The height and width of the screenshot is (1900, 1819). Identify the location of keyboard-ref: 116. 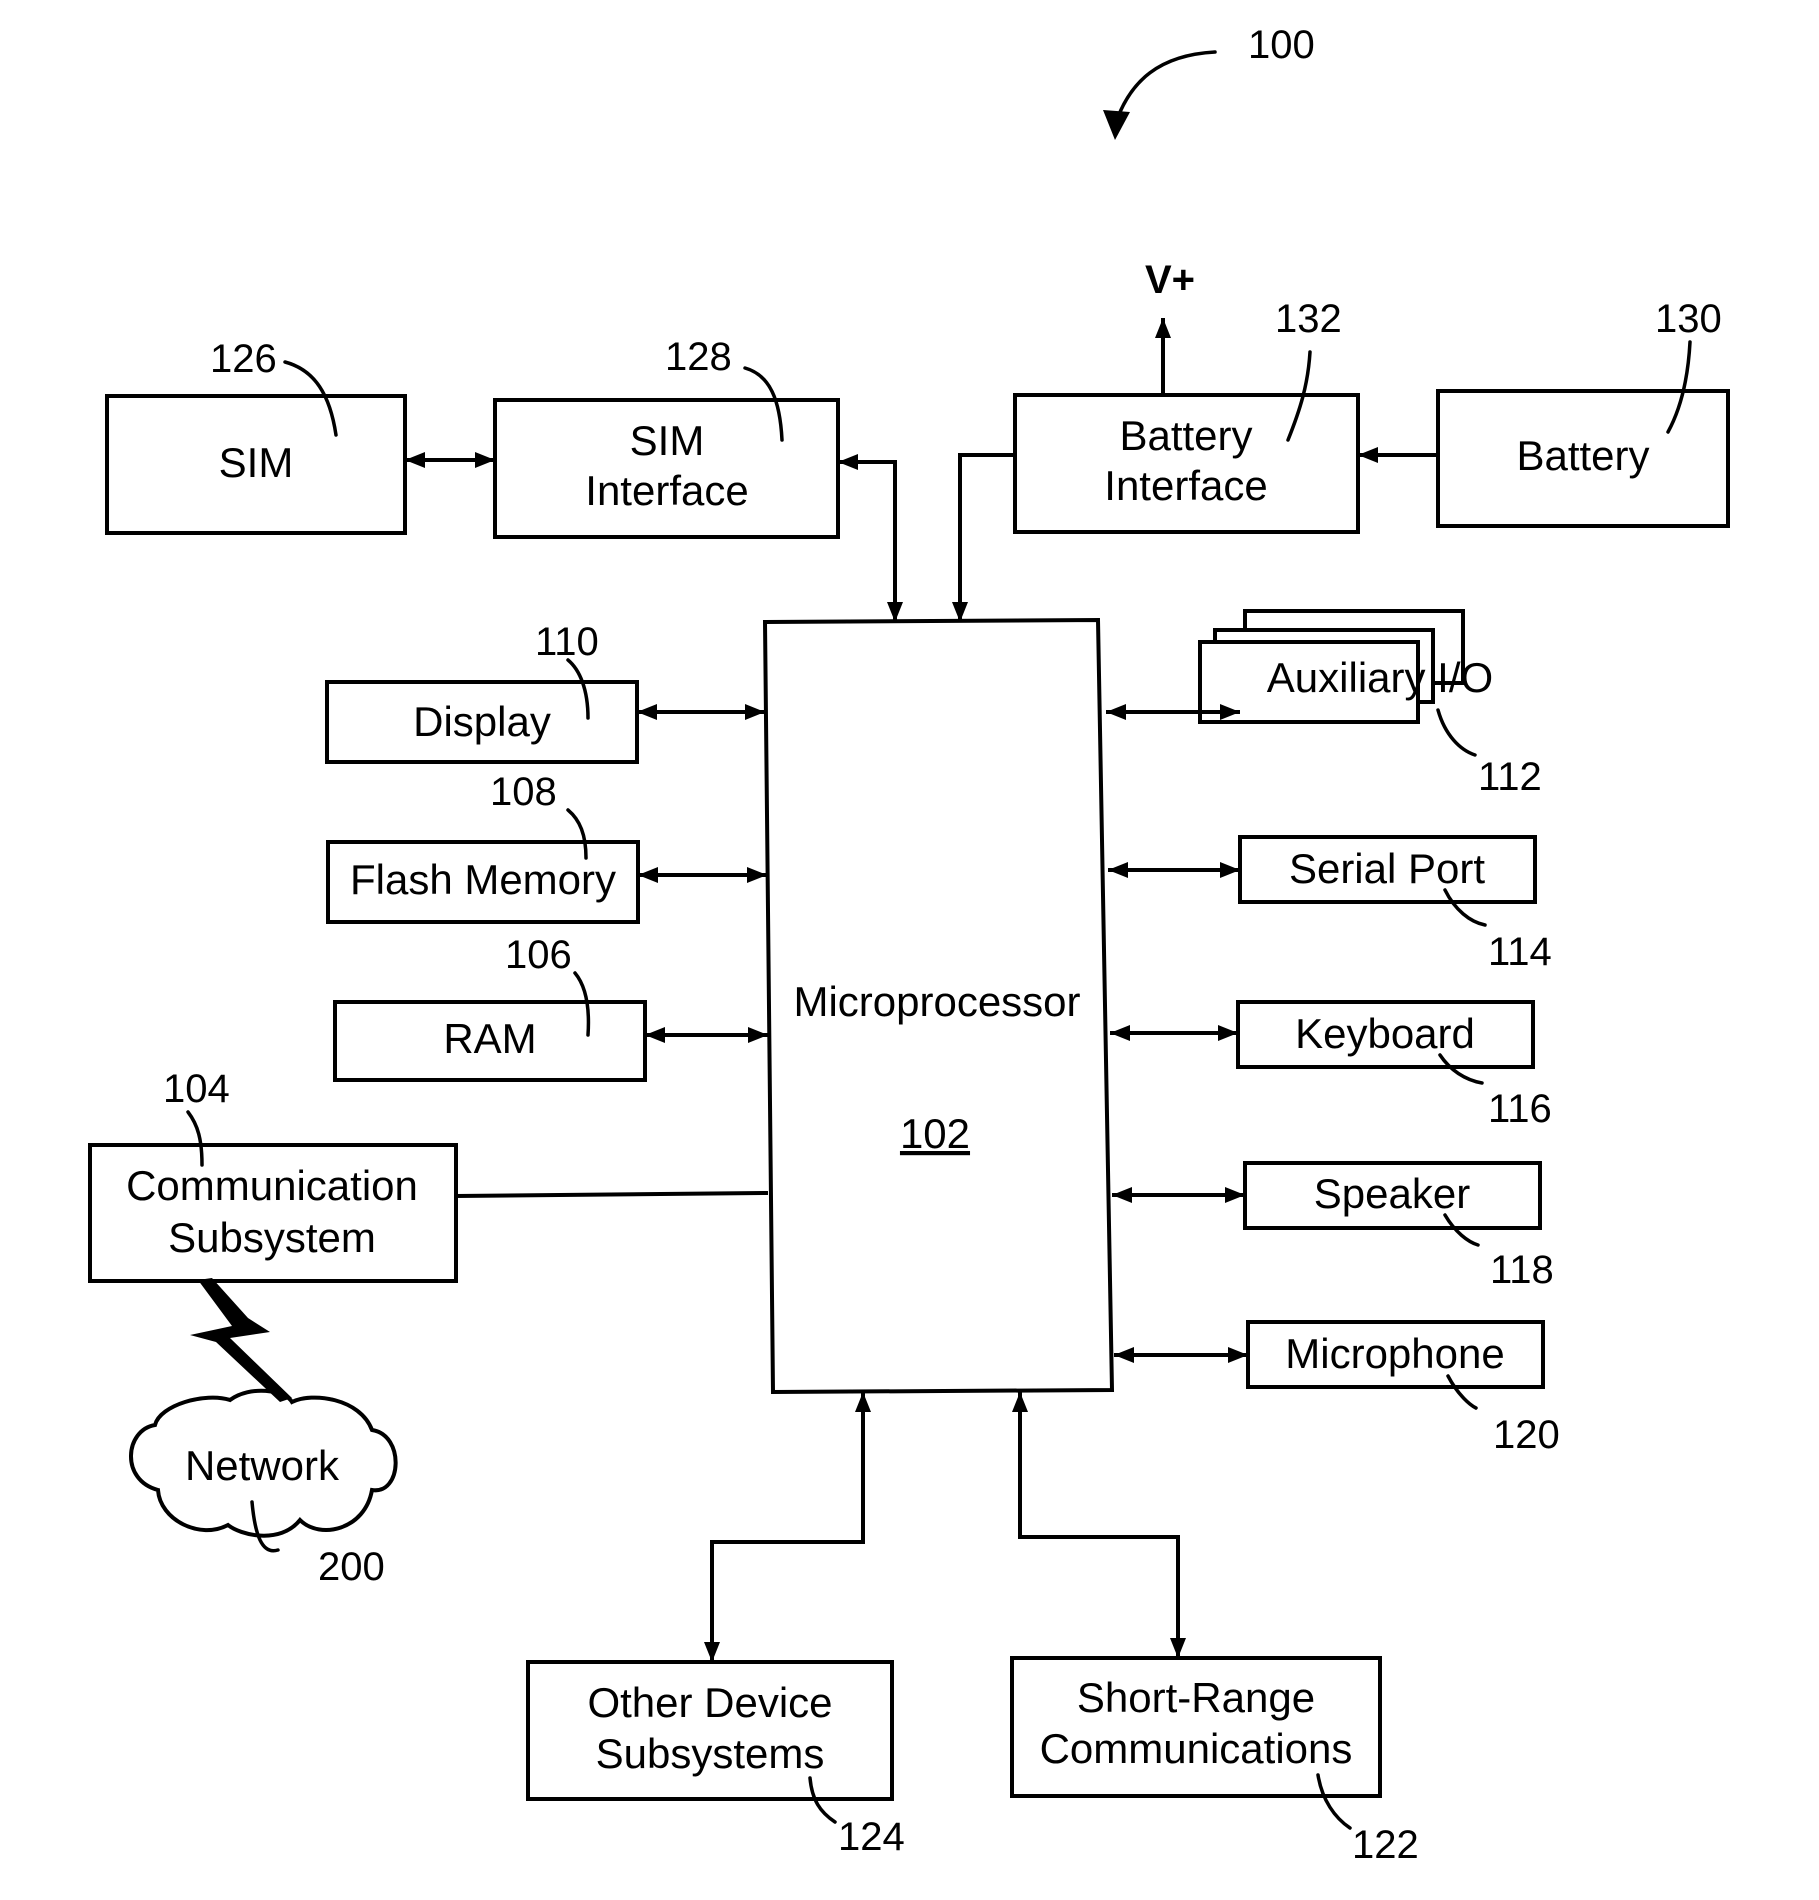
(1520, 1109).